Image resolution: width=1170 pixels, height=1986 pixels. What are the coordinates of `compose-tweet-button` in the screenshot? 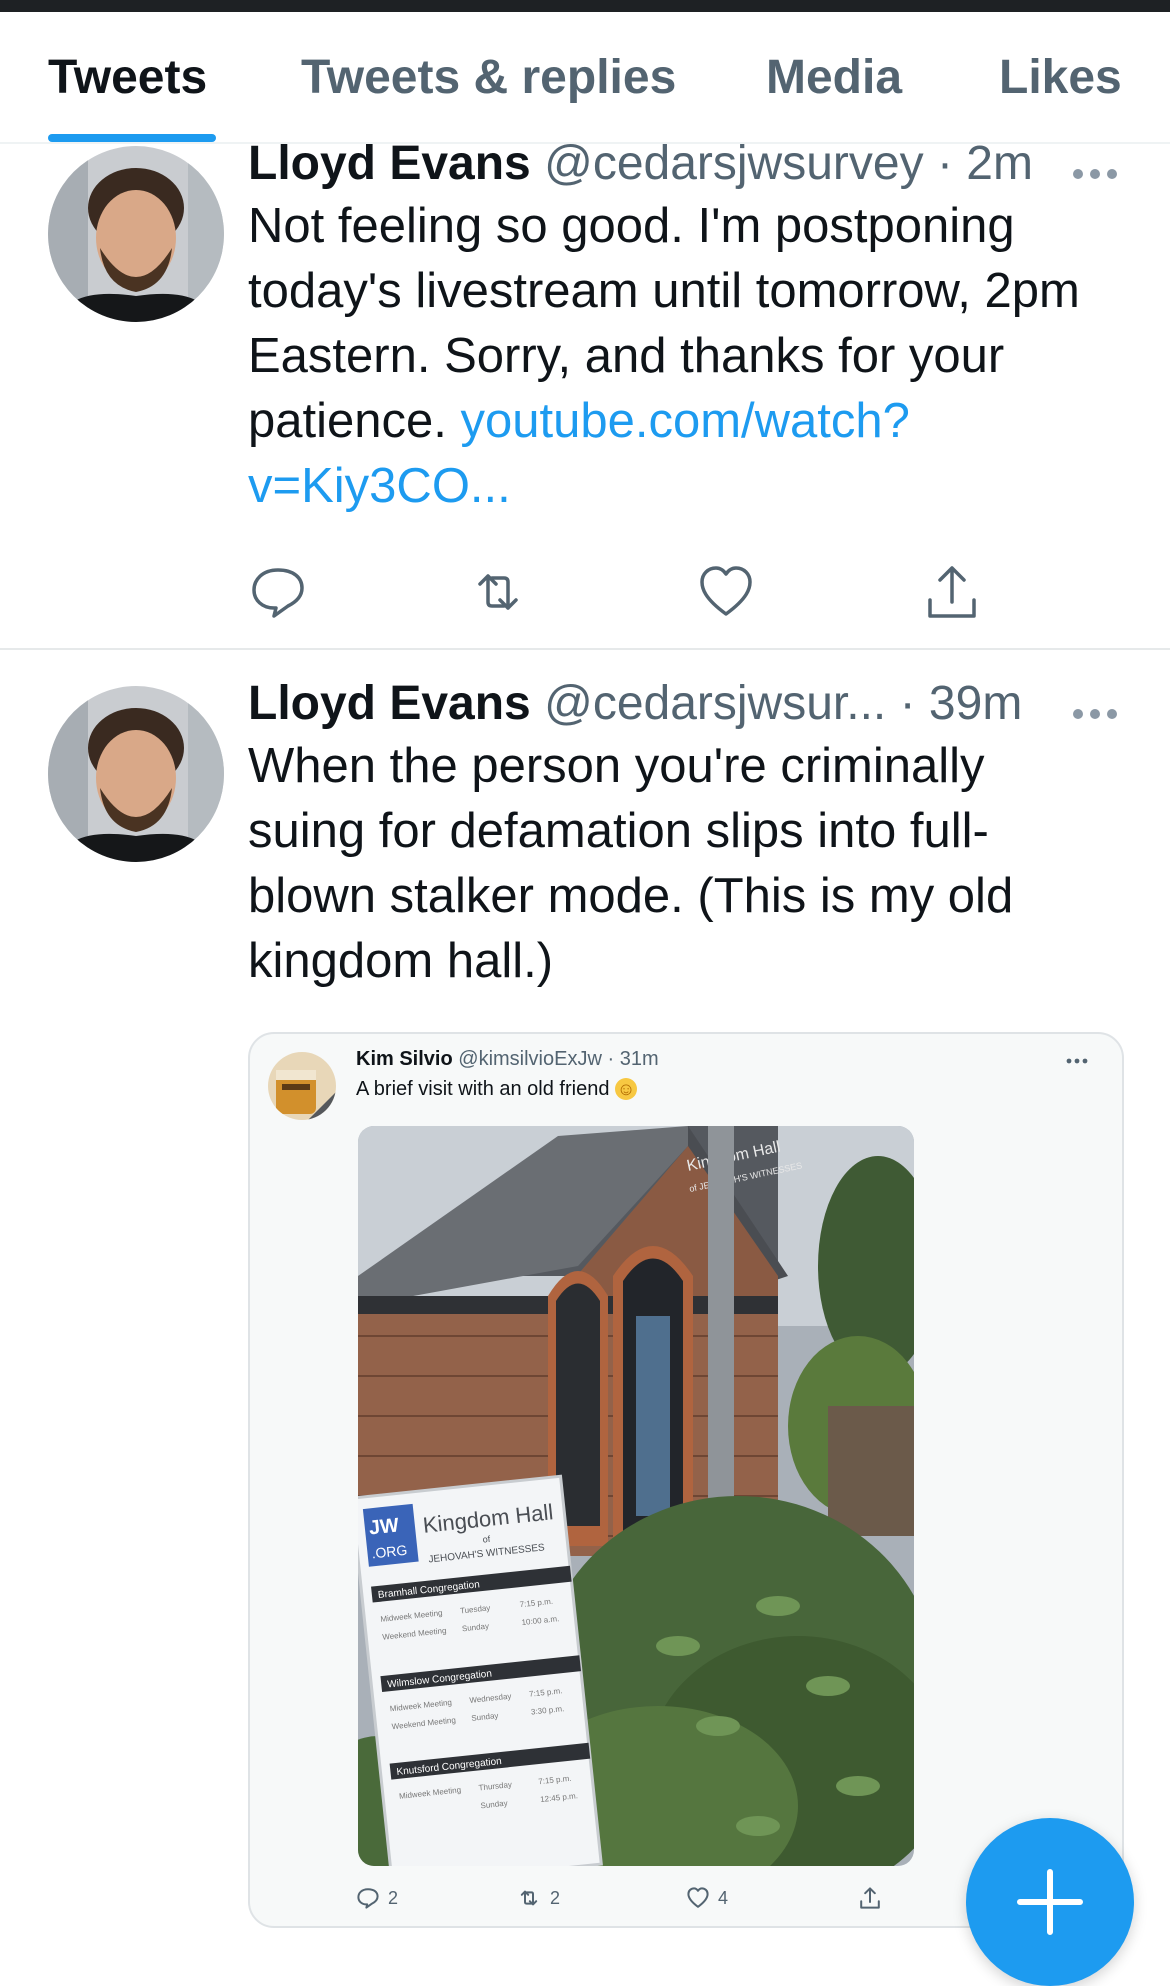 It's located at (1050, 1902).